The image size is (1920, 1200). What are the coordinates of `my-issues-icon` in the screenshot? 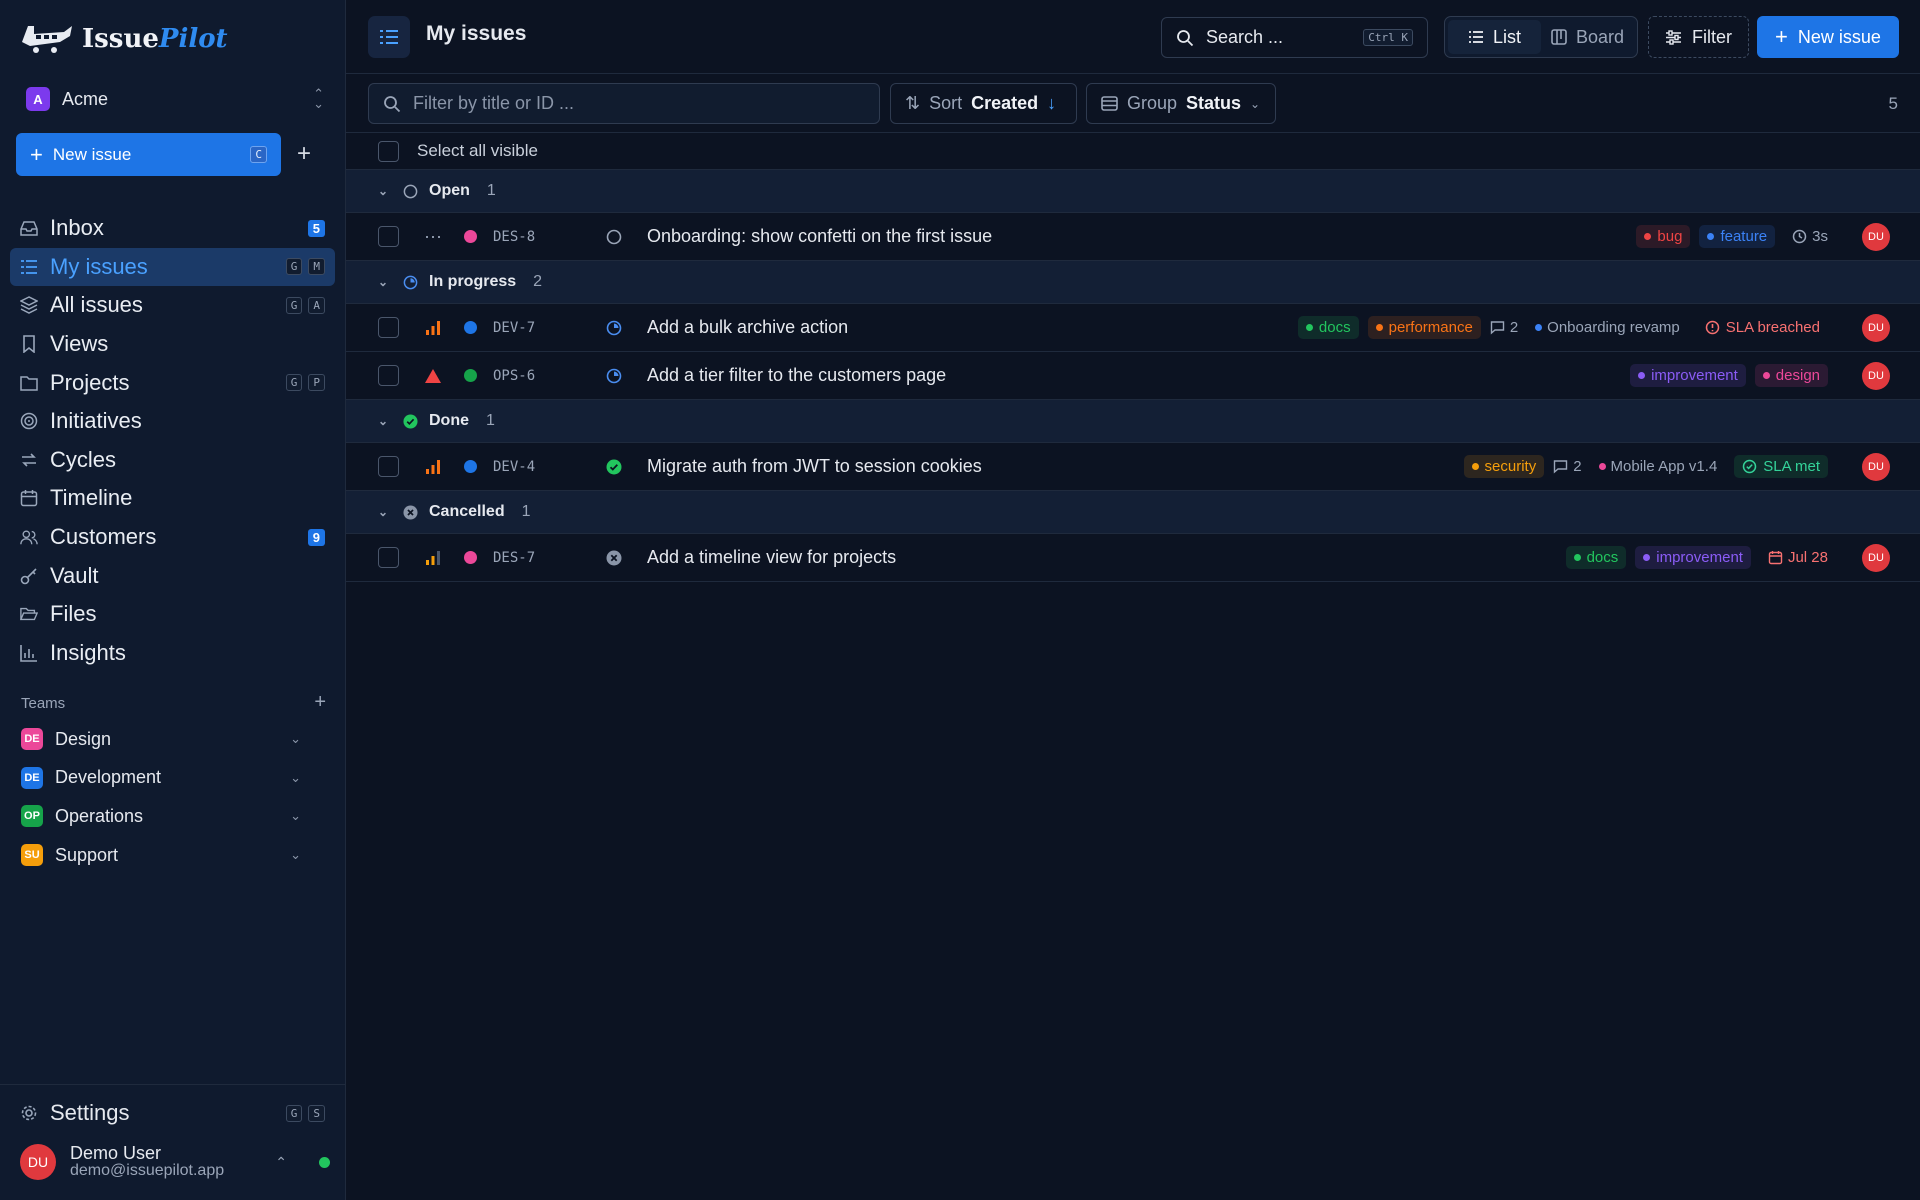 It's located at (389, 37).